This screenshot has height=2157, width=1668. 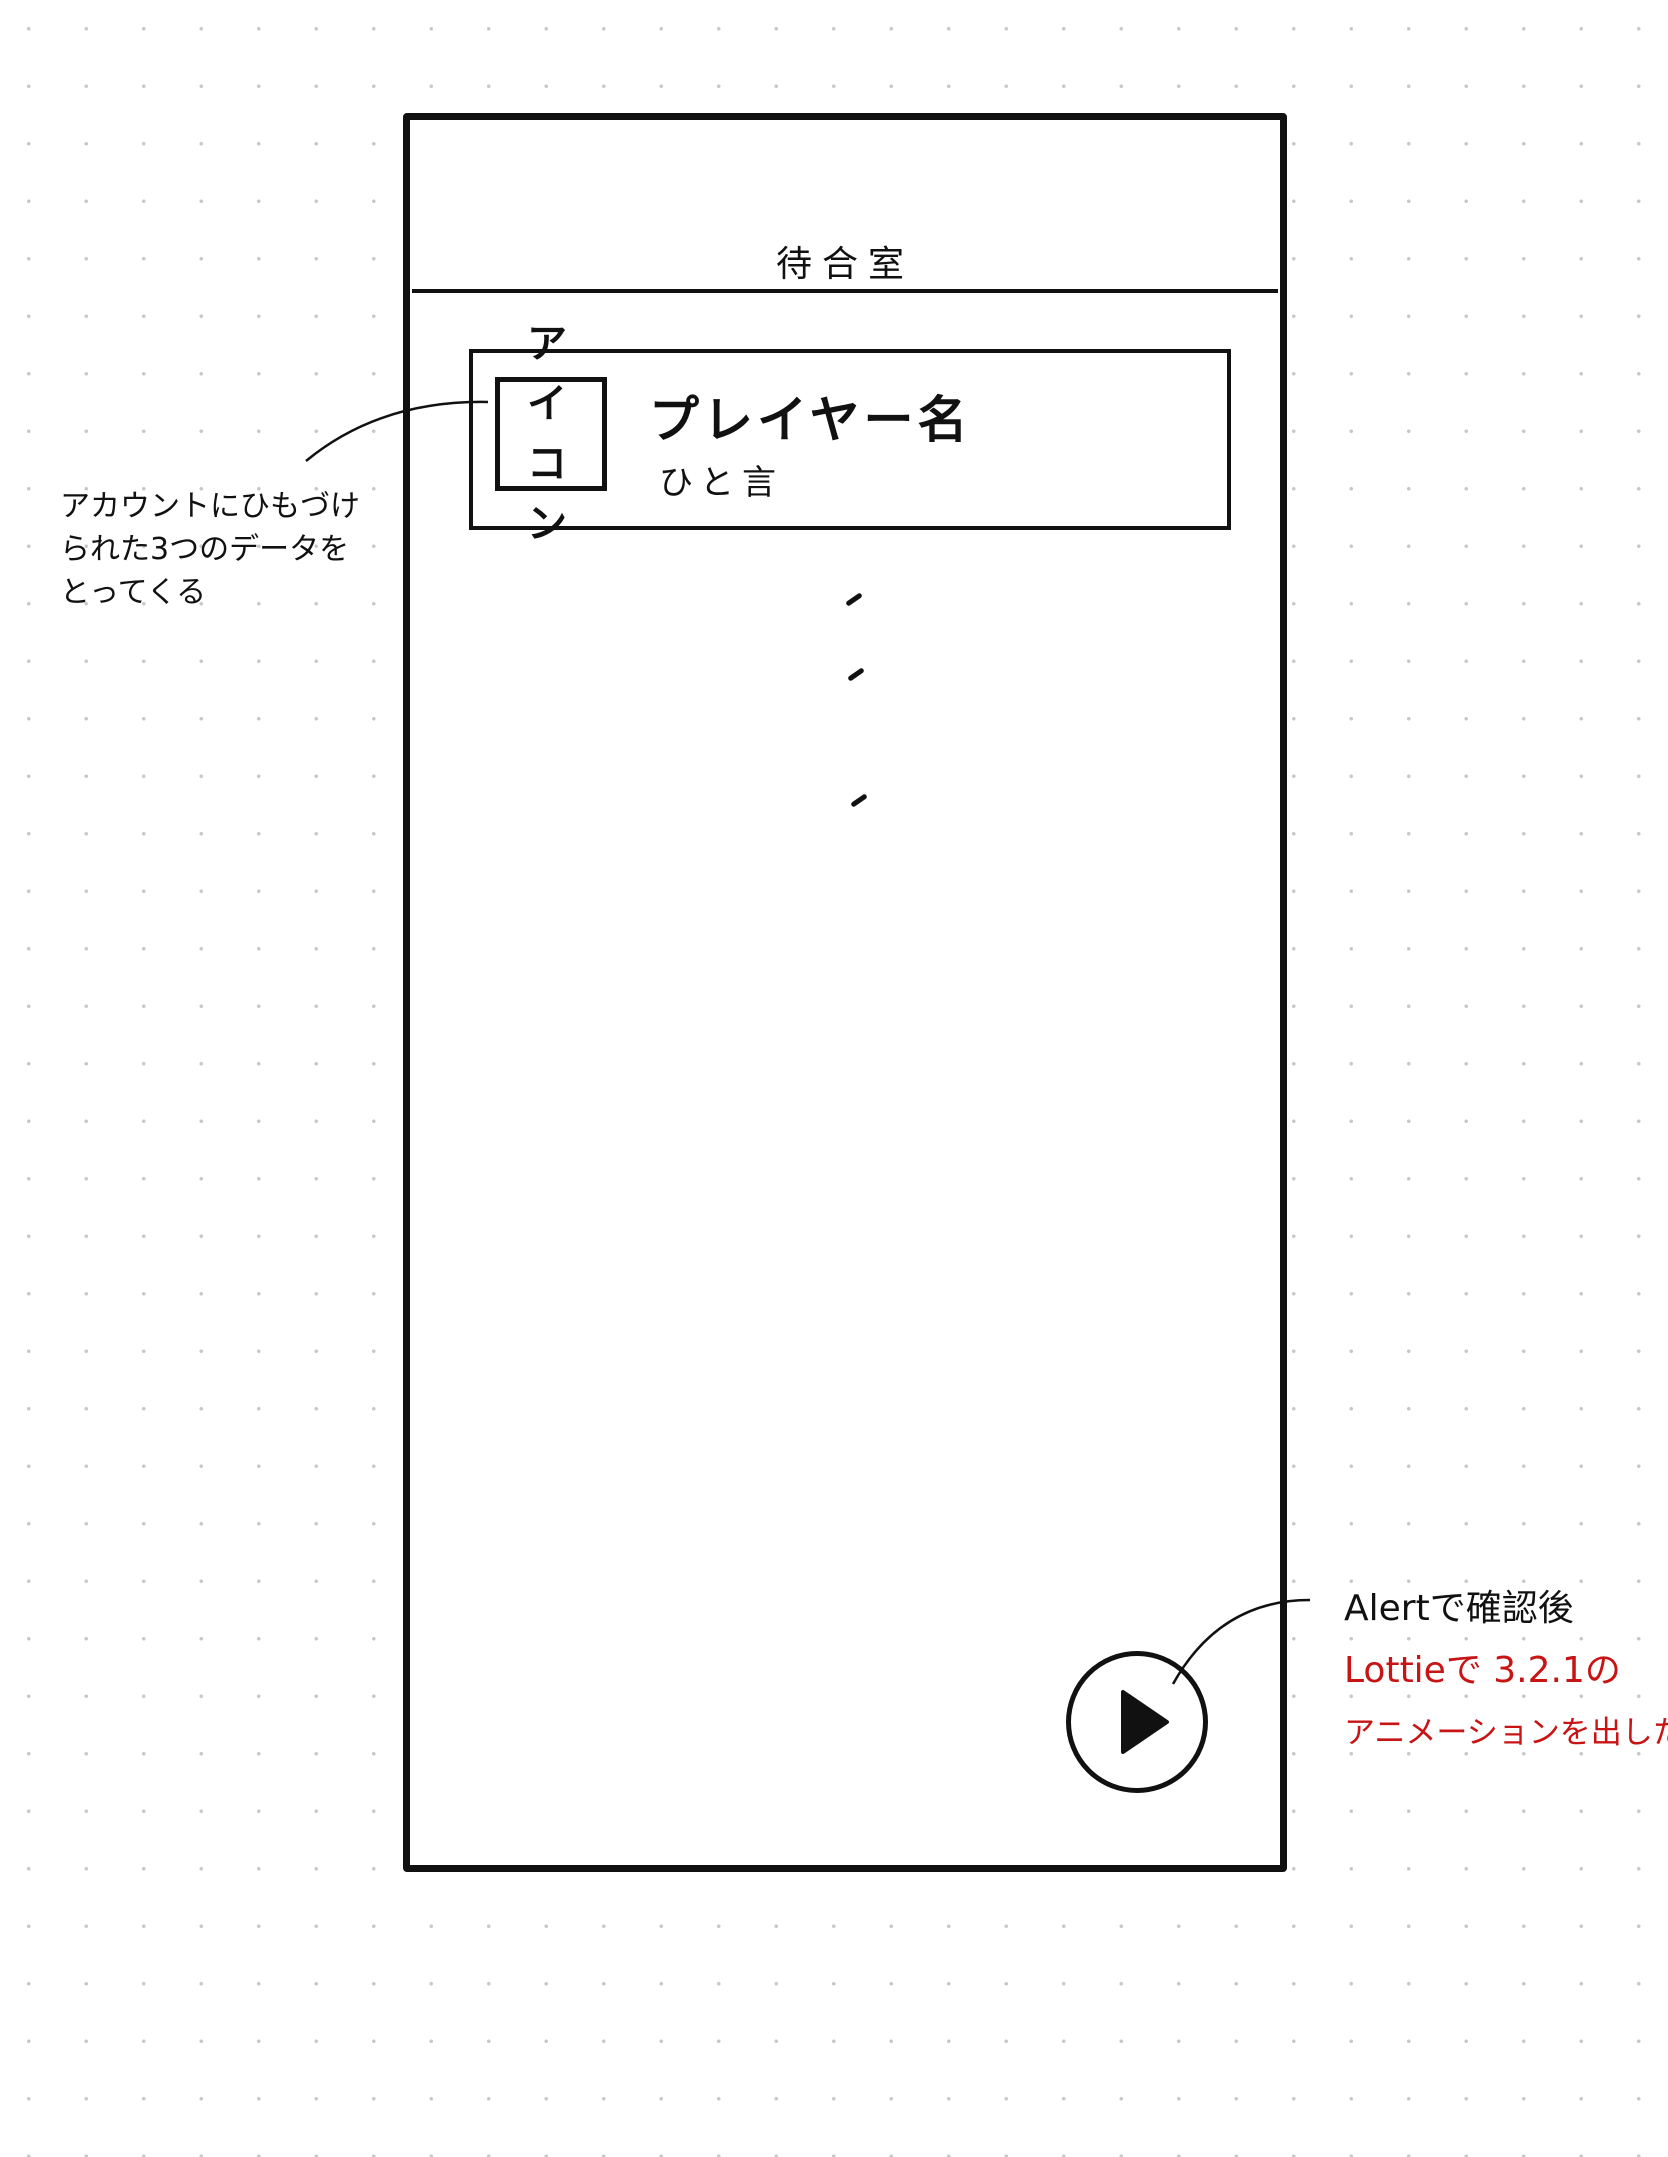 I want to click on play-note-red-line: アニメーションを出したい, so click(x=1506, y=1733).